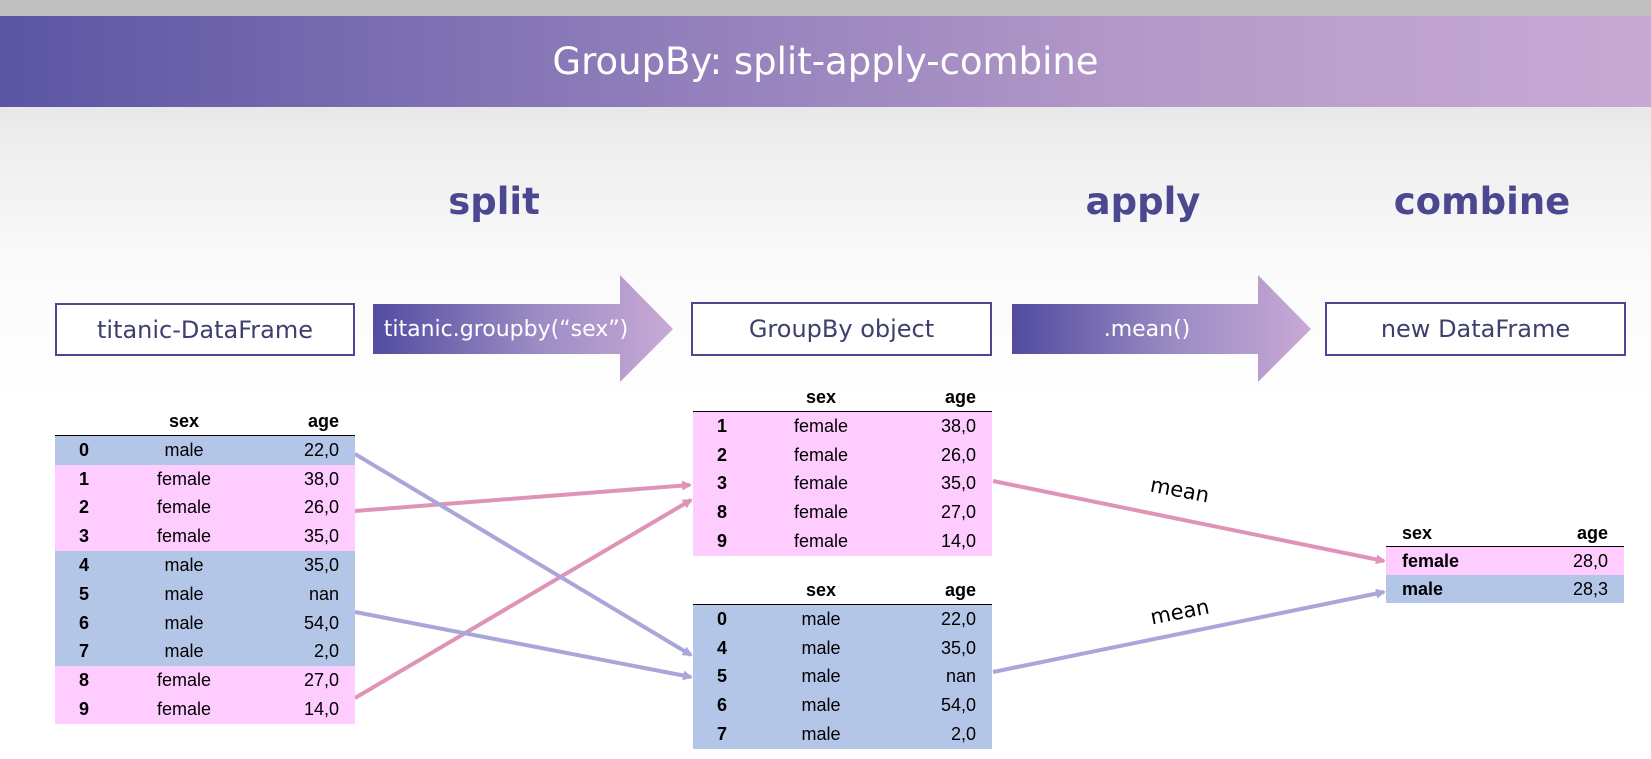  What do you see at coordinates (1580, 589) in the screenshot?
I see `result-age-cell: 28,3` at bounding box center [1580, 589].